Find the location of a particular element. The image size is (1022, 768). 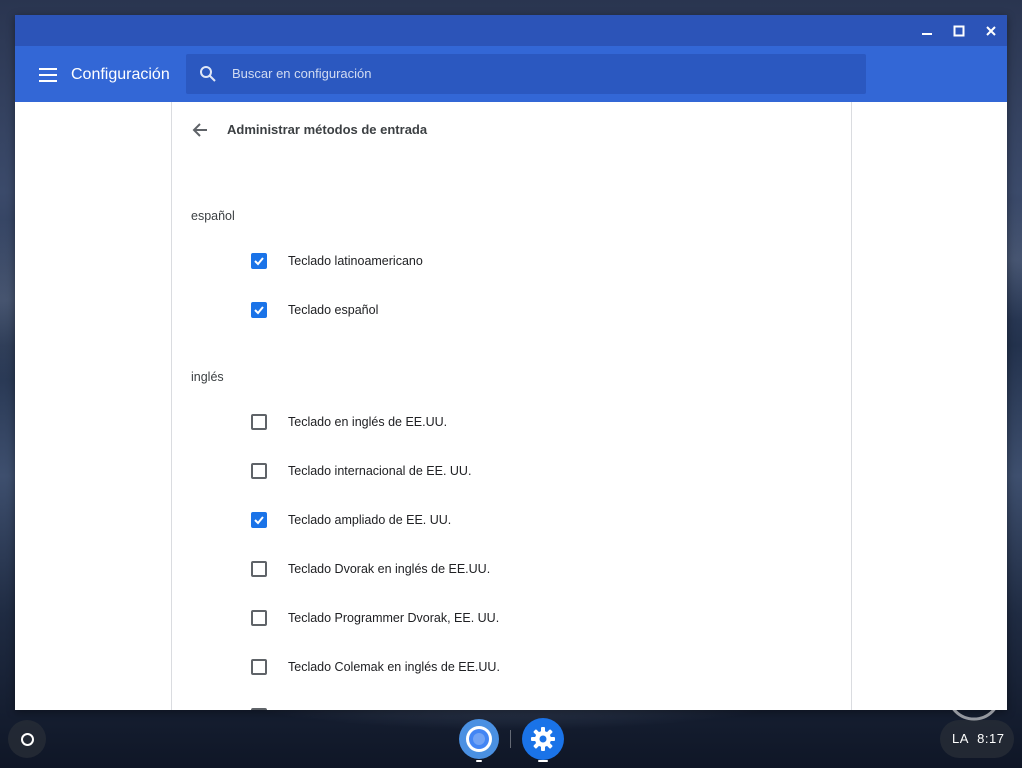

close-button is located at coordinates (991, 30).